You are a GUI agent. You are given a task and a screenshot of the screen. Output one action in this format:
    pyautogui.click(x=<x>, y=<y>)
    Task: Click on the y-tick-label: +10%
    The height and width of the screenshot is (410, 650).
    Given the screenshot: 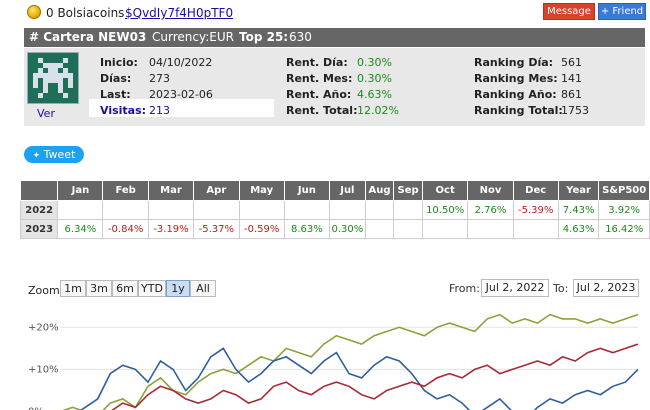 What is the action you would take?
    pyautogui.click(x=43, y=369)
    